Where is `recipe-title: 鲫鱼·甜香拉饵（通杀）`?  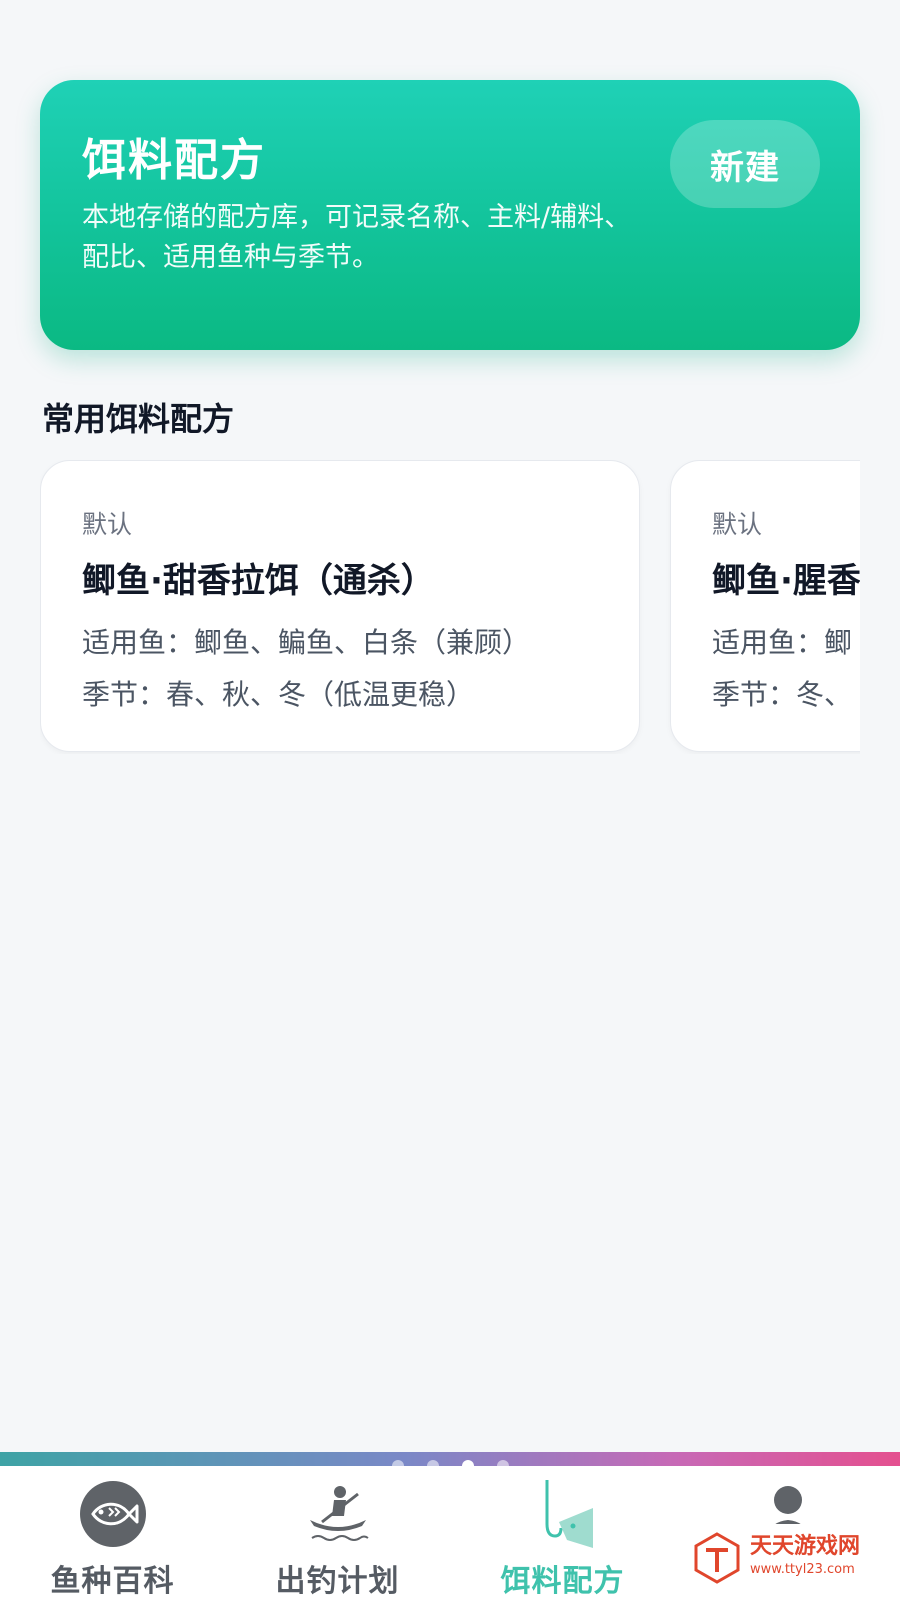 recipe-title: 鲫鱼·甜香拉饵（通杀） is located at coordinates (258, 581).